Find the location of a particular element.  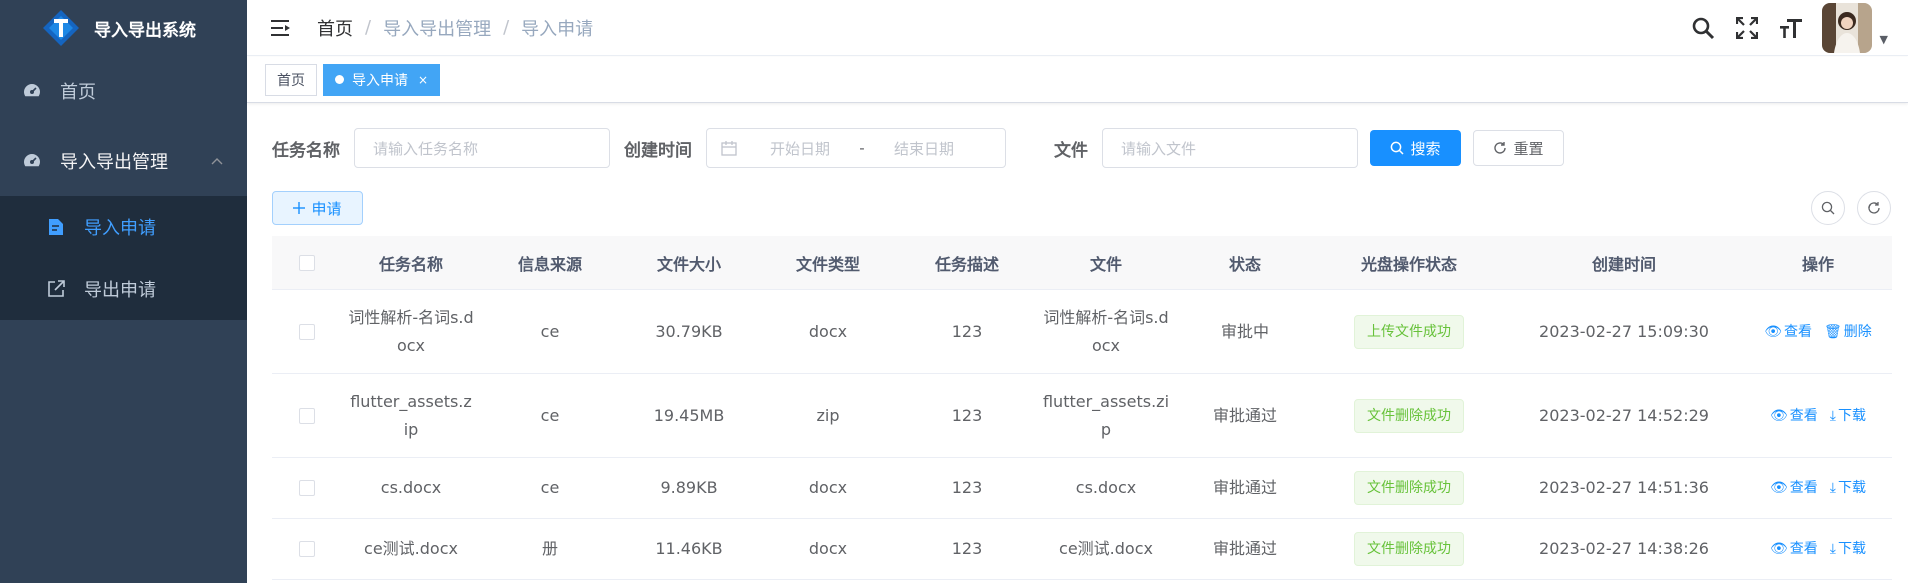

trash-icon: 🗑 is located at coordinates (1833, 331).